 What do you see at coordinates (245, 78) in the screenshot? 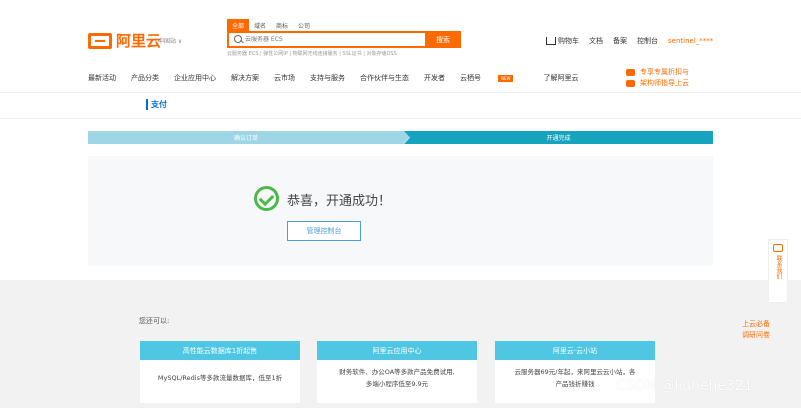
I see `nav-item-solutions: 解决方案` at bounding box center [245, 78].